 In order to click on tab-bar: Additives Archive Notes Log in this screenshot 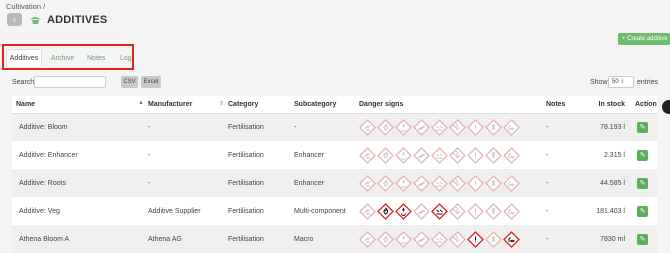, I will do `click(68, 57)`.